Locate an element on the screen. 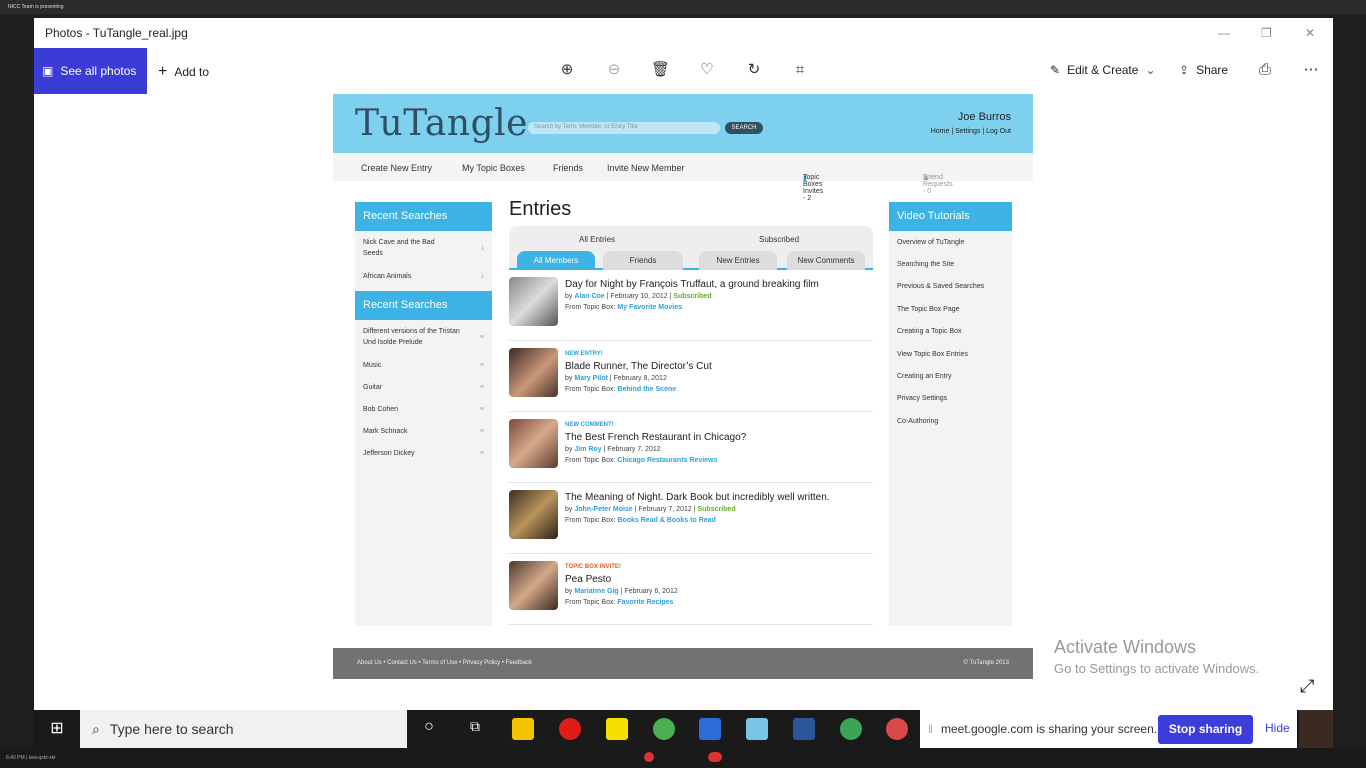 This screenshot has height=768, width=1366. entry-thumbnail is located at coordinates (533, 514).